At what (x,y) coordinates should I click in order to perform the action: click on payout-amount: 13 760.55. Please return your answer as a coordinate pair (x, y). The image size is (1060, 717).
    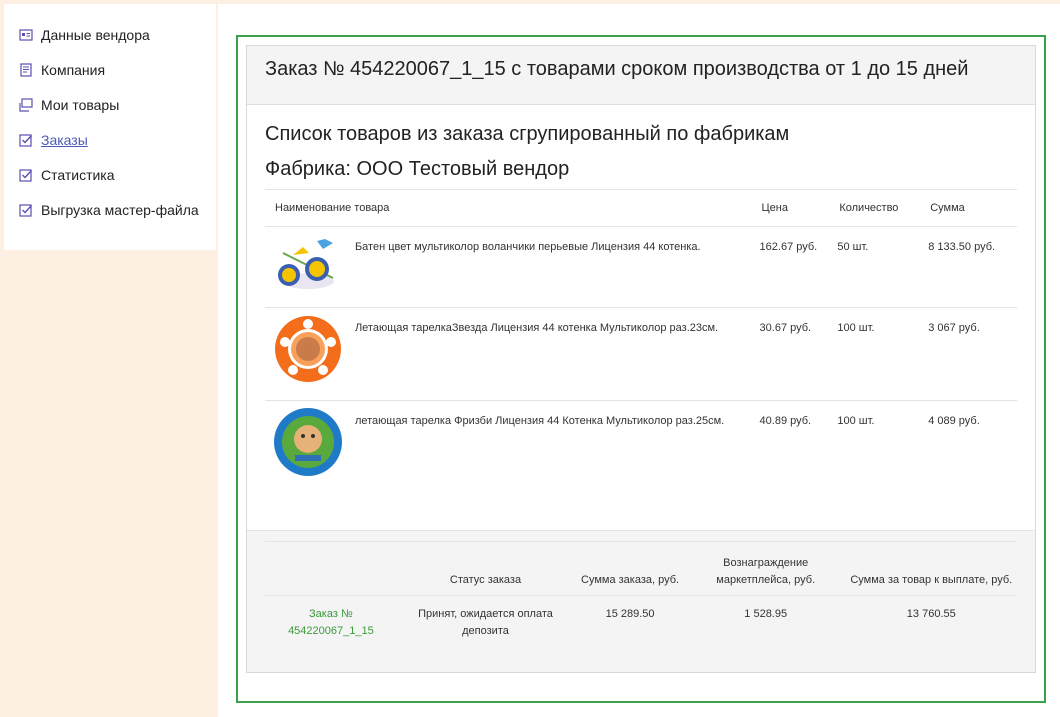
    Looking at the image, I should click on (931, 614).